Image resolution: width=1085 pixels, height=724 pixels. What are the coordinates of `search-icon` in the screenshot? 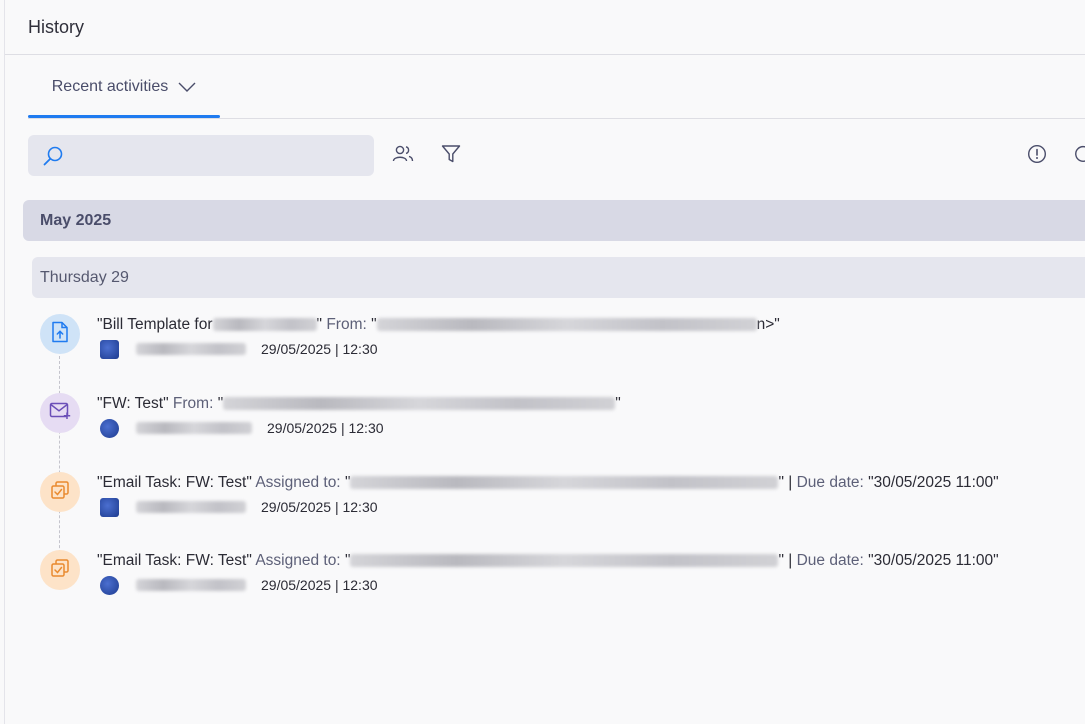 It's located at (53, 158).